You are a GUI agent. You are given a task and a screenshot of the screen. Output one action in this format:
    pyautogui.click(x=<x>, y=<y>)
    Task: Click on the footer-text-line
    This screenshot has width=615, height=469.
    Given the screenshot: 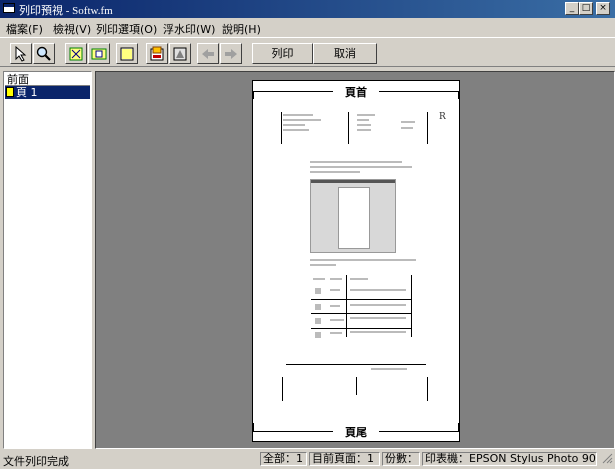 What is the action you would take?
    pyautogui.click(x=389, y=369)
    